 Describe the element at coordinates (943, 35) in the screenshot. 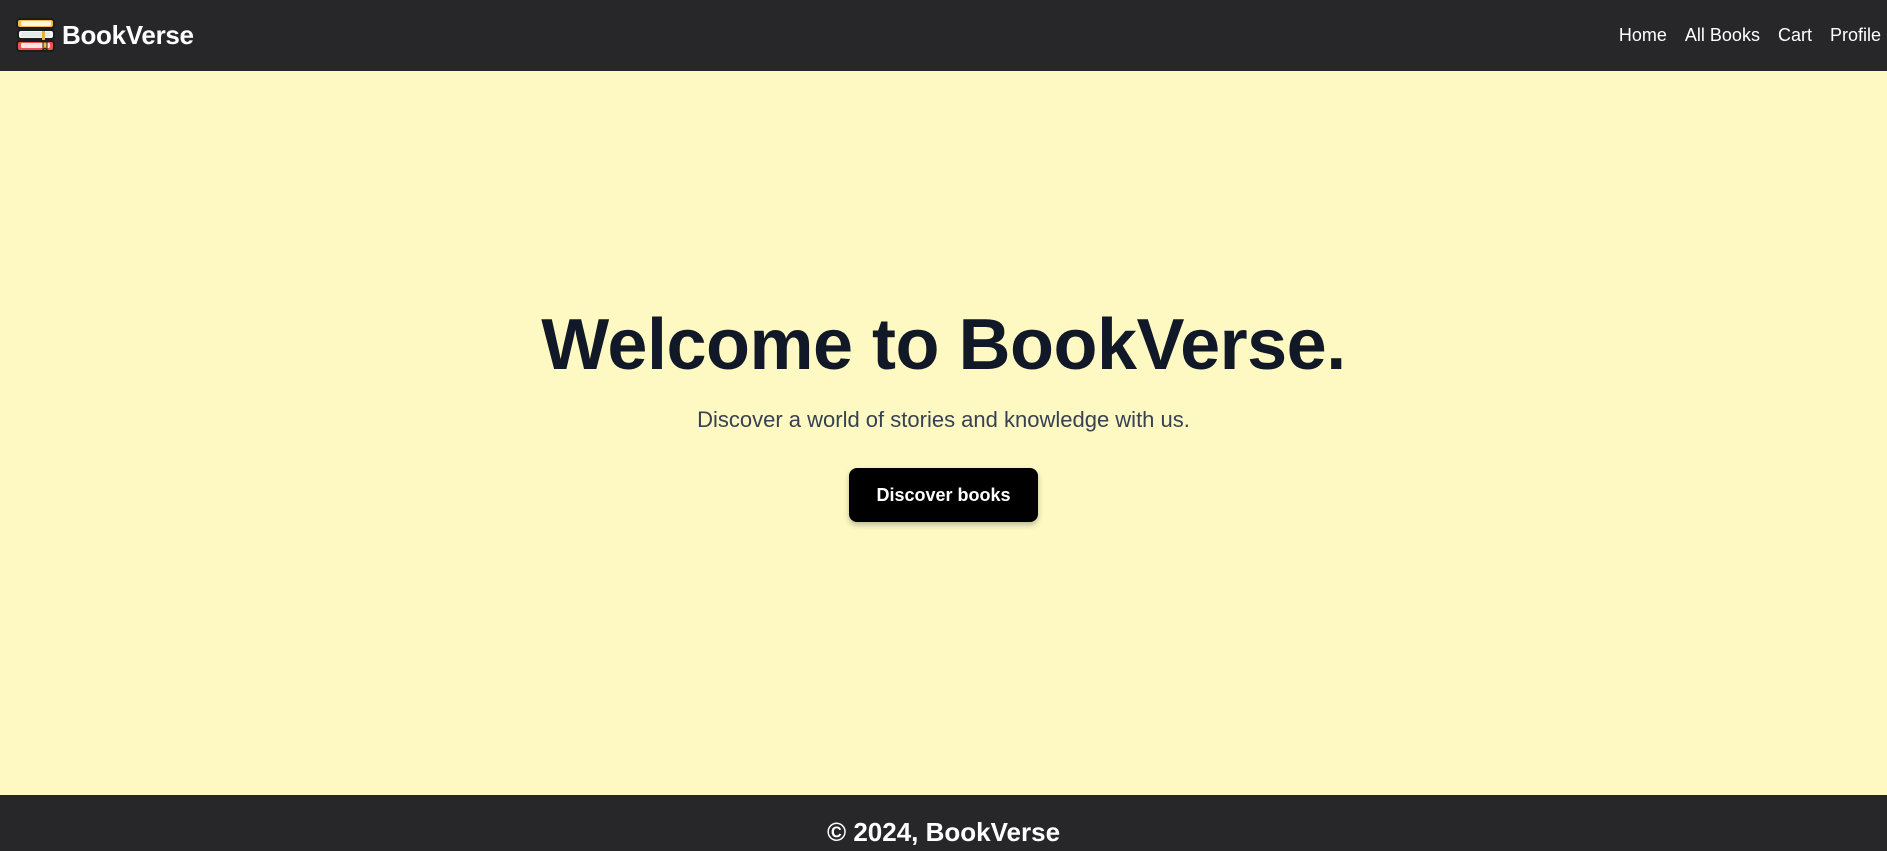

I see `navbar: BookVerse Home All Books Cart Profile` at that location.